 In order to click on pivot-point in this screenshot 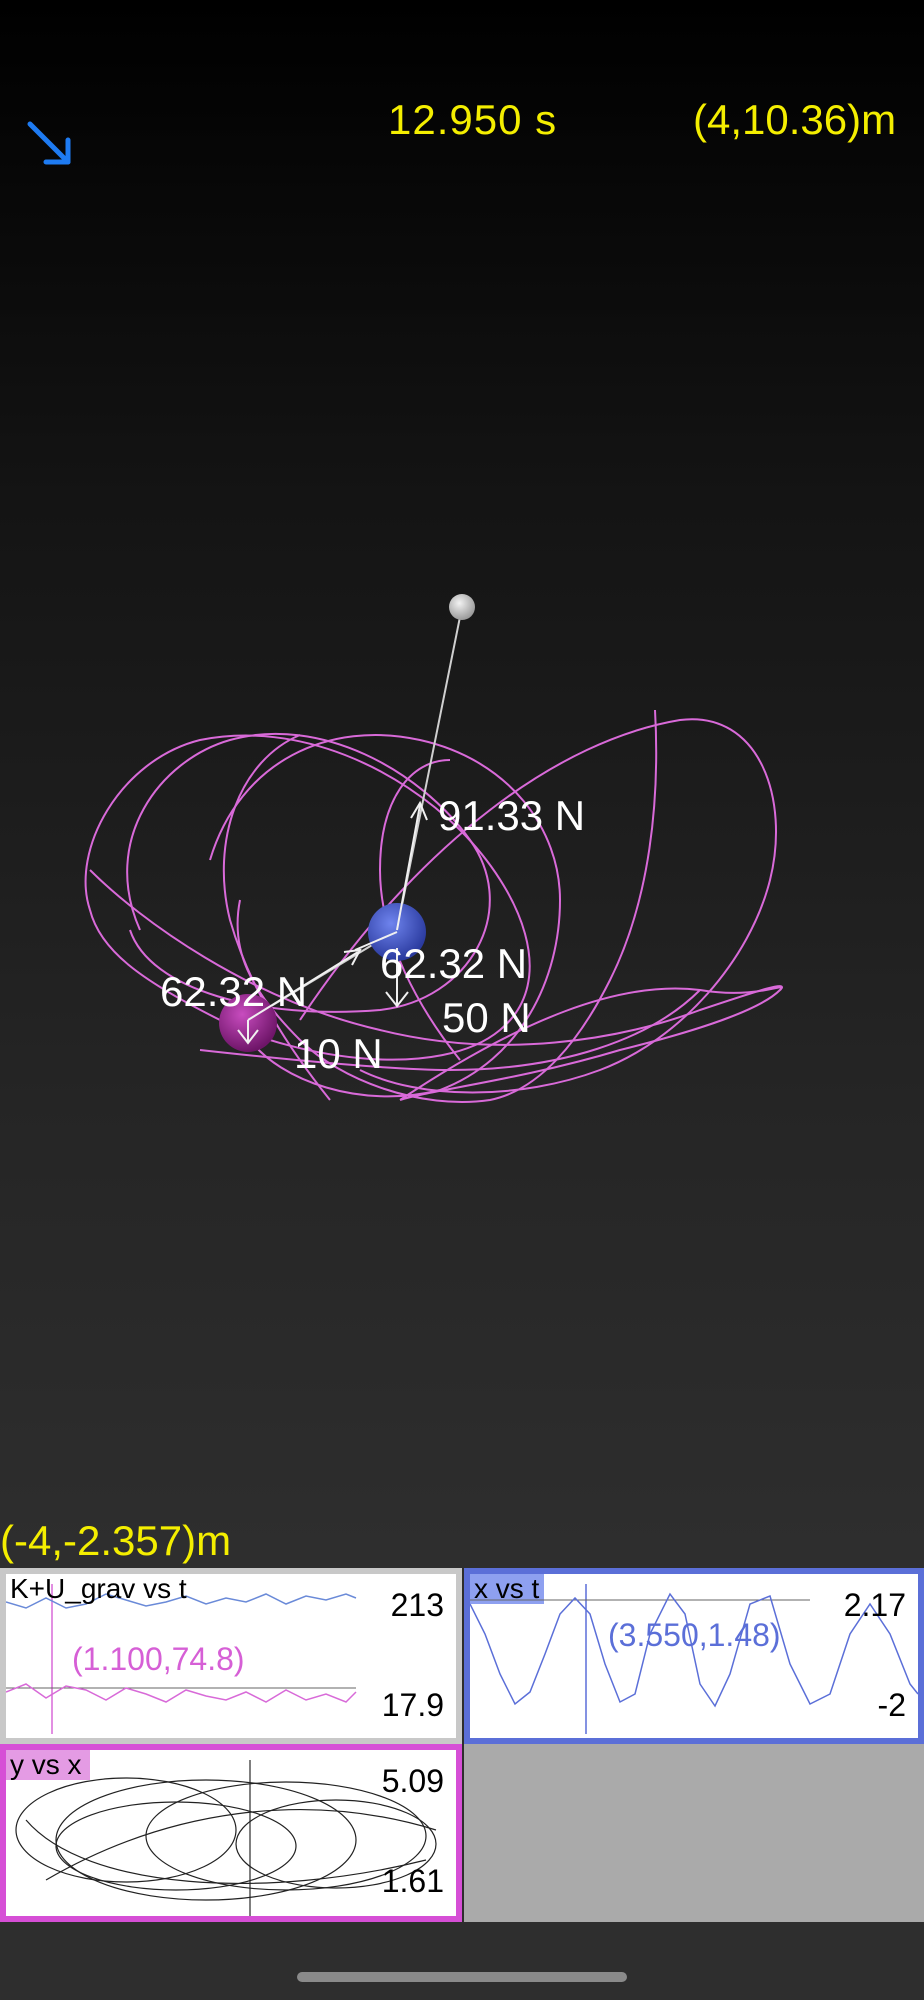, I will do `click(462, 607)`.